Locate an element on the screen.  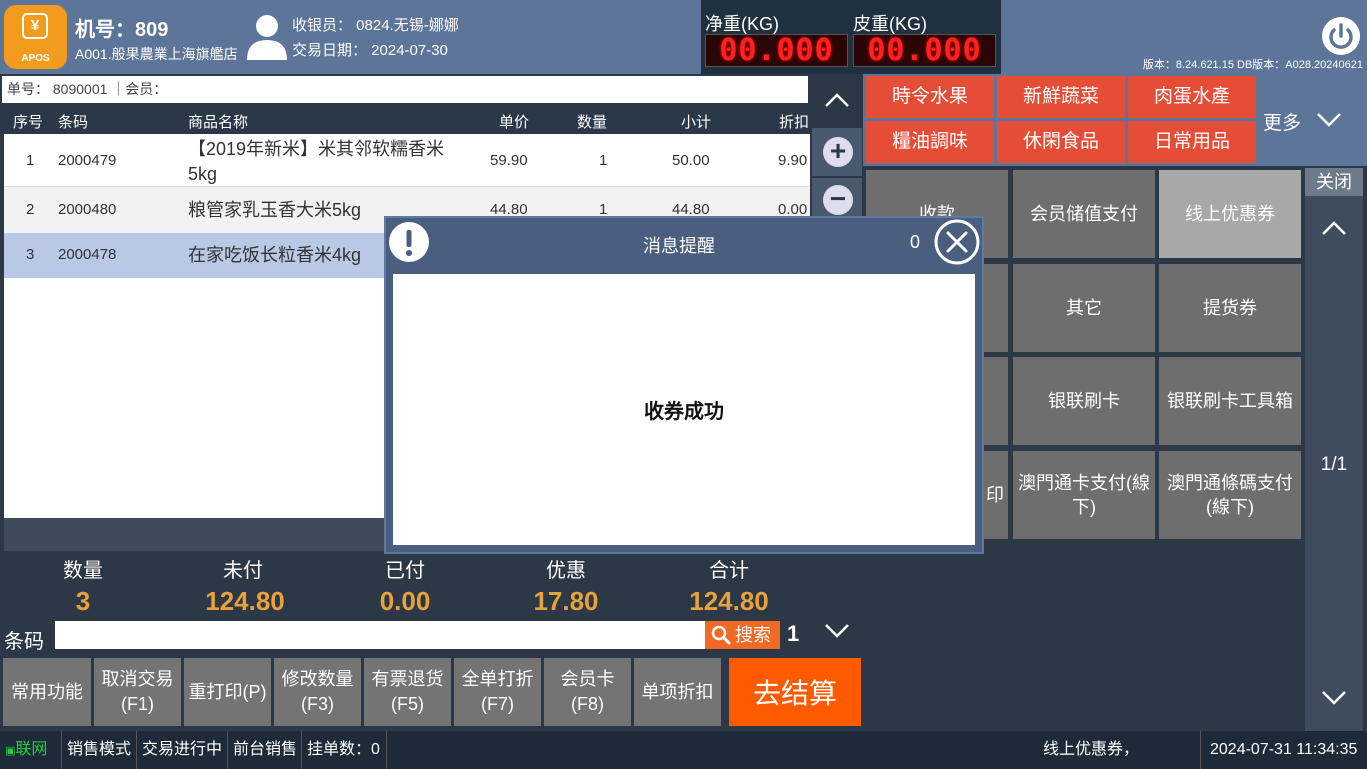
paid-value: 0.00 is located at coordinates (405, 601).